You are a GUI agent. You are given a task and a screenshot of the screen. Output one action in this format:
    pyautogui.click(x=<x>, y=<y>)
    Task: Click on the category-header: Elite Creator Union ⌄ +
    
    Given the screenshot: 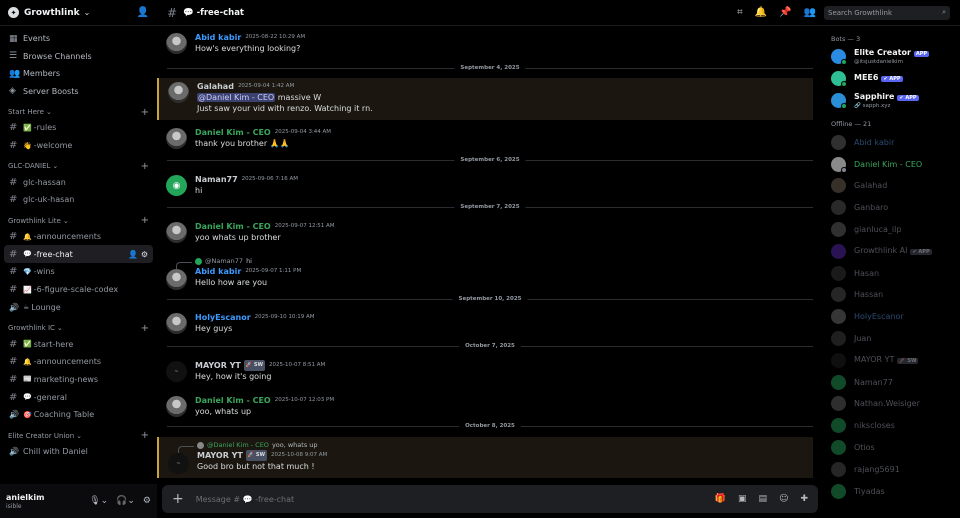 What is the action you would take?
    pyautogui.click(x=78, y=436)
    